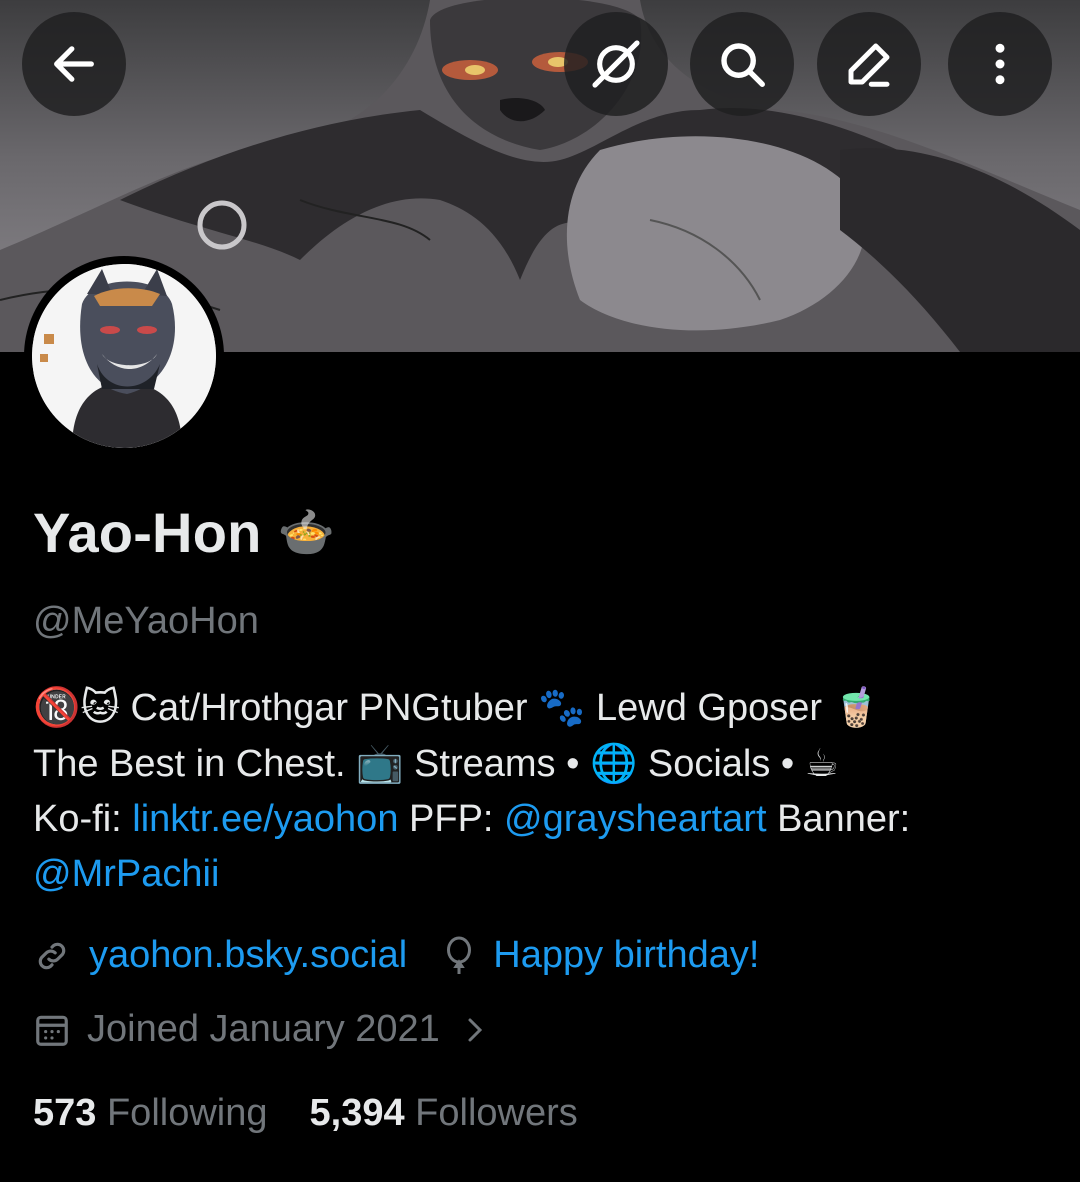 Image resolution: width=1080 pixels, height=1182 pixels. I want to click on pencil-icon, so click(869, 65).